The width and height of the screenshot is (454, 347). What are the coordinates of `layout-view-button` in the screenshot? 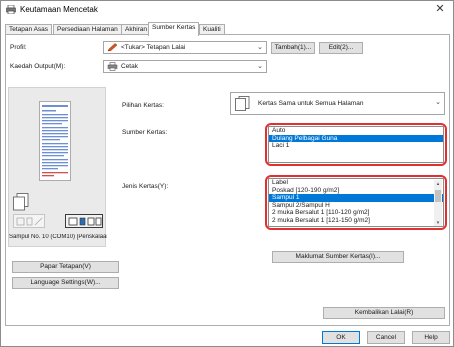 It's located at (84, 221).